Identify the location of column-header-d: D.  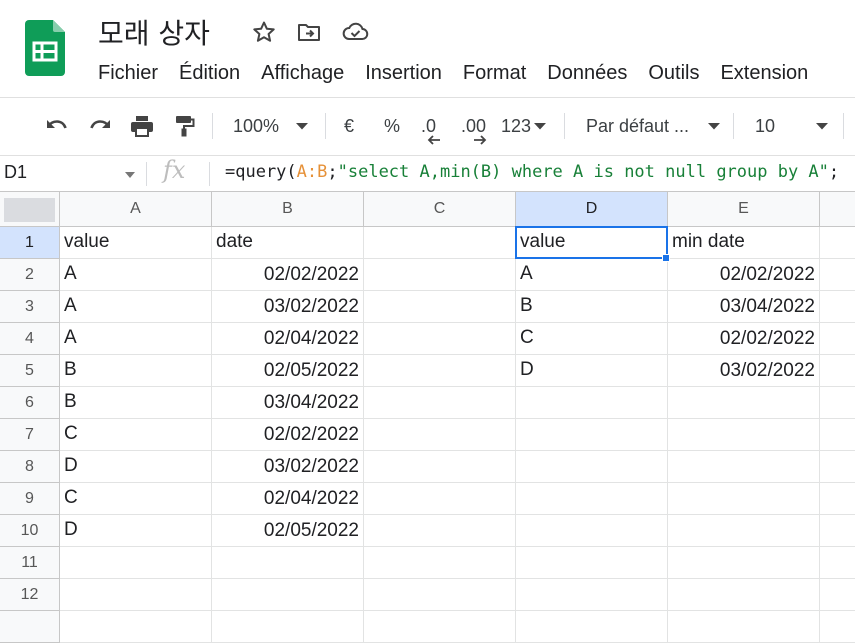
(592, 209).